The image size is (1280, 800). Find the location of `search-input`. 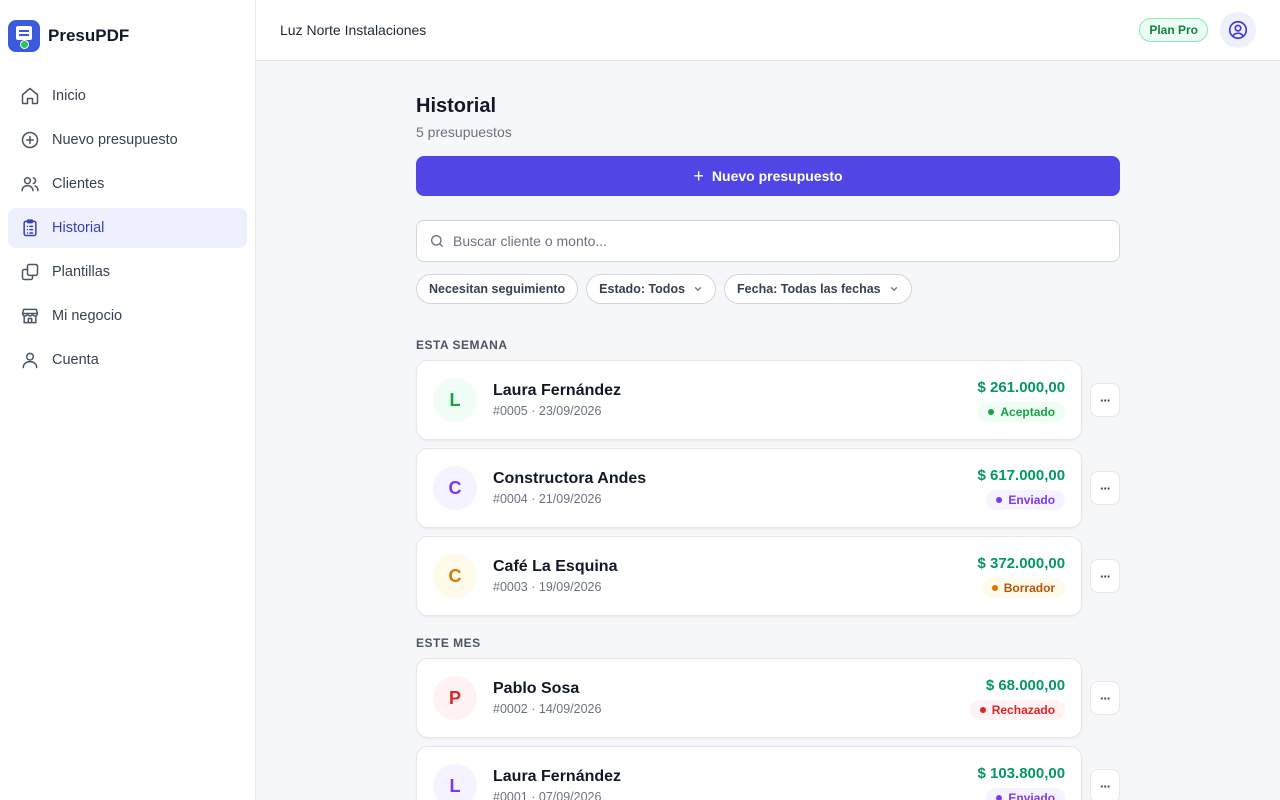

search-input is located at coordinates (780, 241).